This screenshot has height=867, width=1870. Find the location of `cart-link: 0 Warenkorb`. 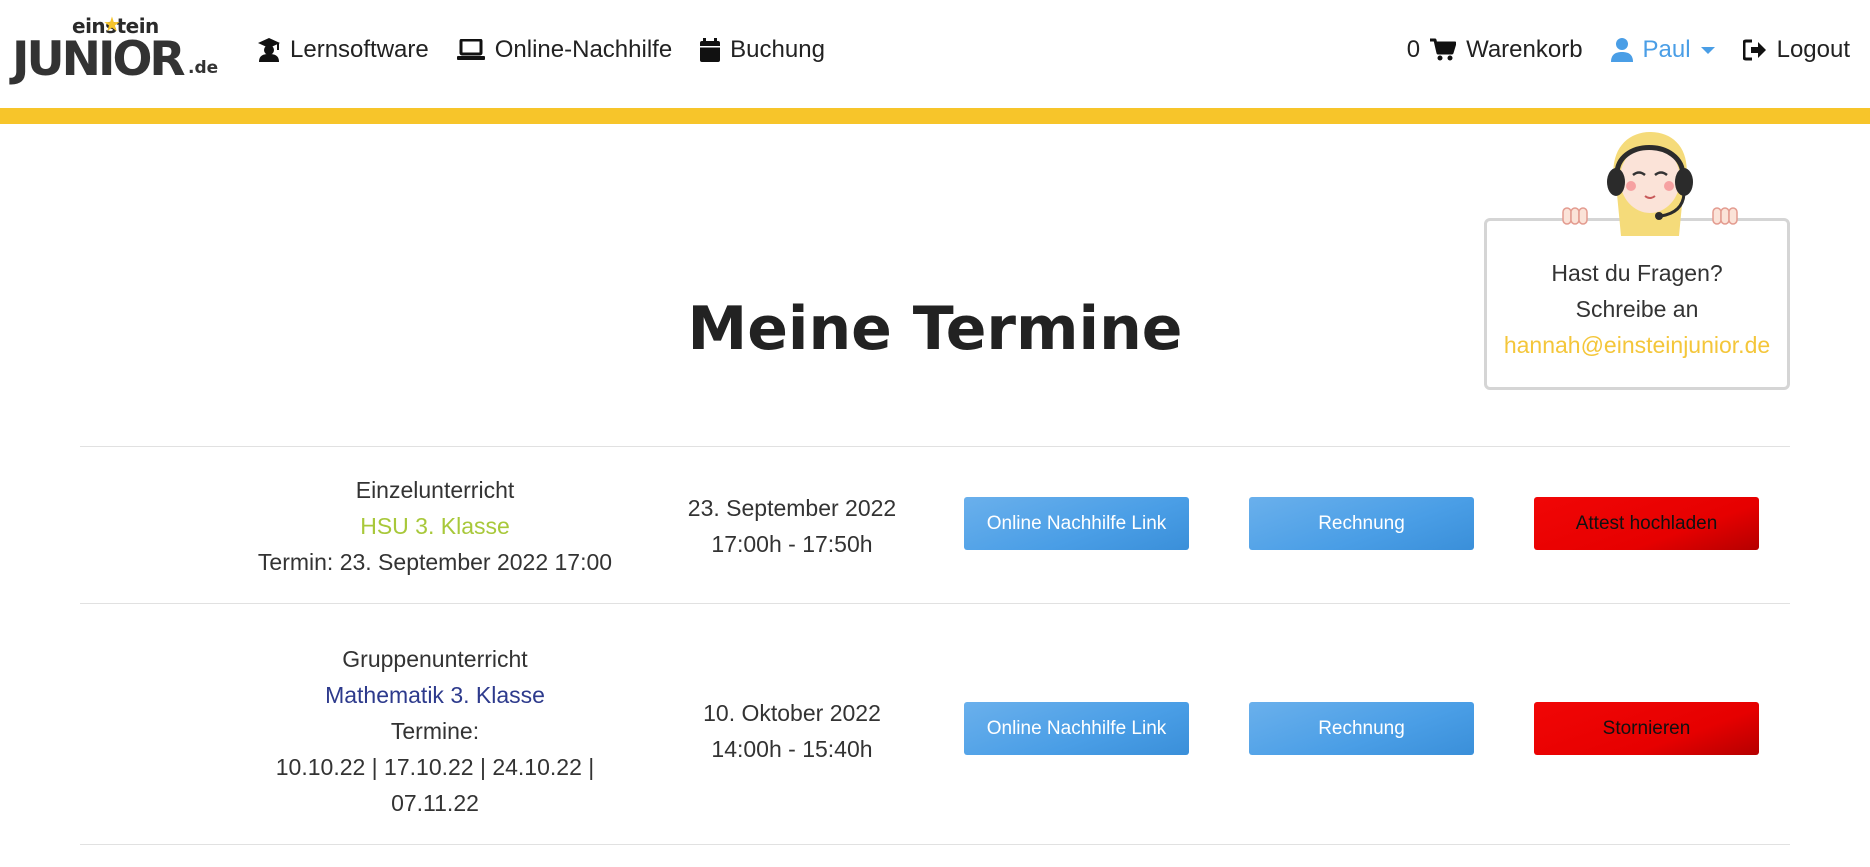

cart-link: 0 Warenkorb is located at coordinates (1495, 50).